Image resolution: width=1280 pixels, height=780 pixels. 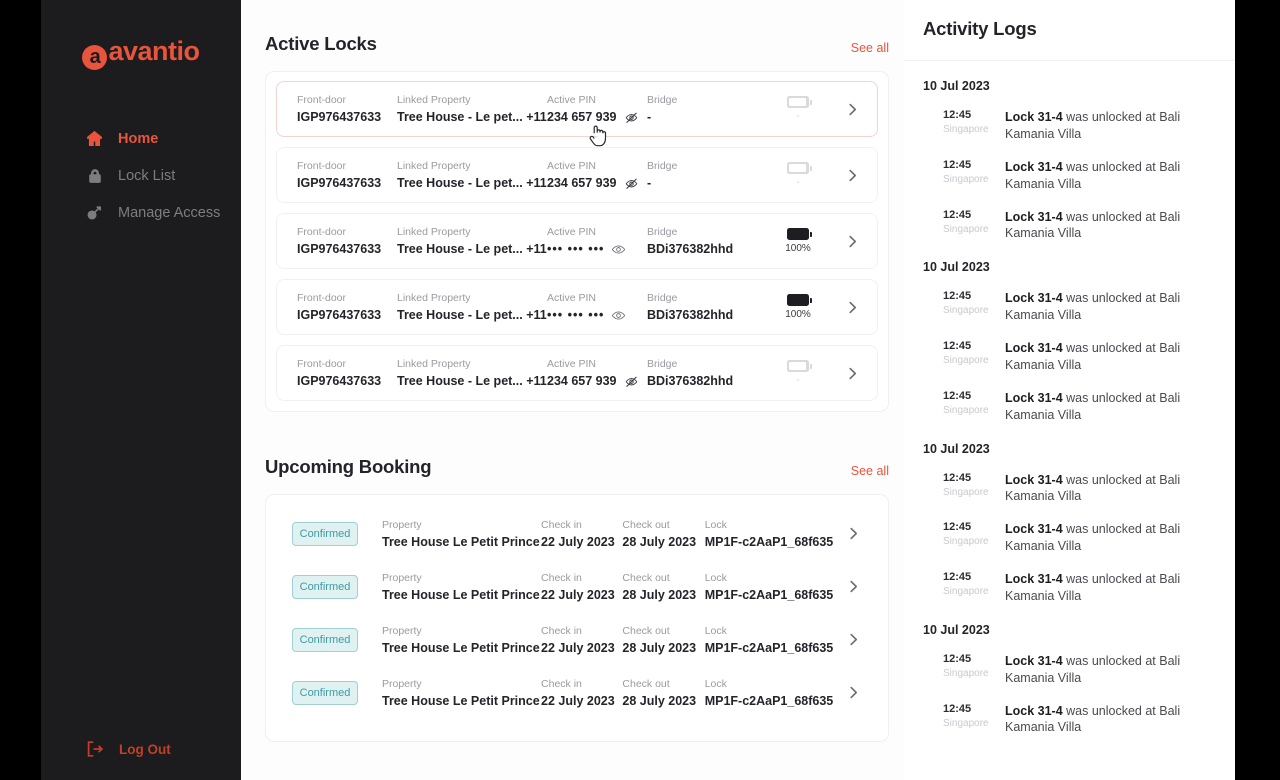 What do you see at coordinates (147, 175) in the screenshot?
I see `sidebar-item-lock-list-label: Lock List` at bounding box center [147, 175].